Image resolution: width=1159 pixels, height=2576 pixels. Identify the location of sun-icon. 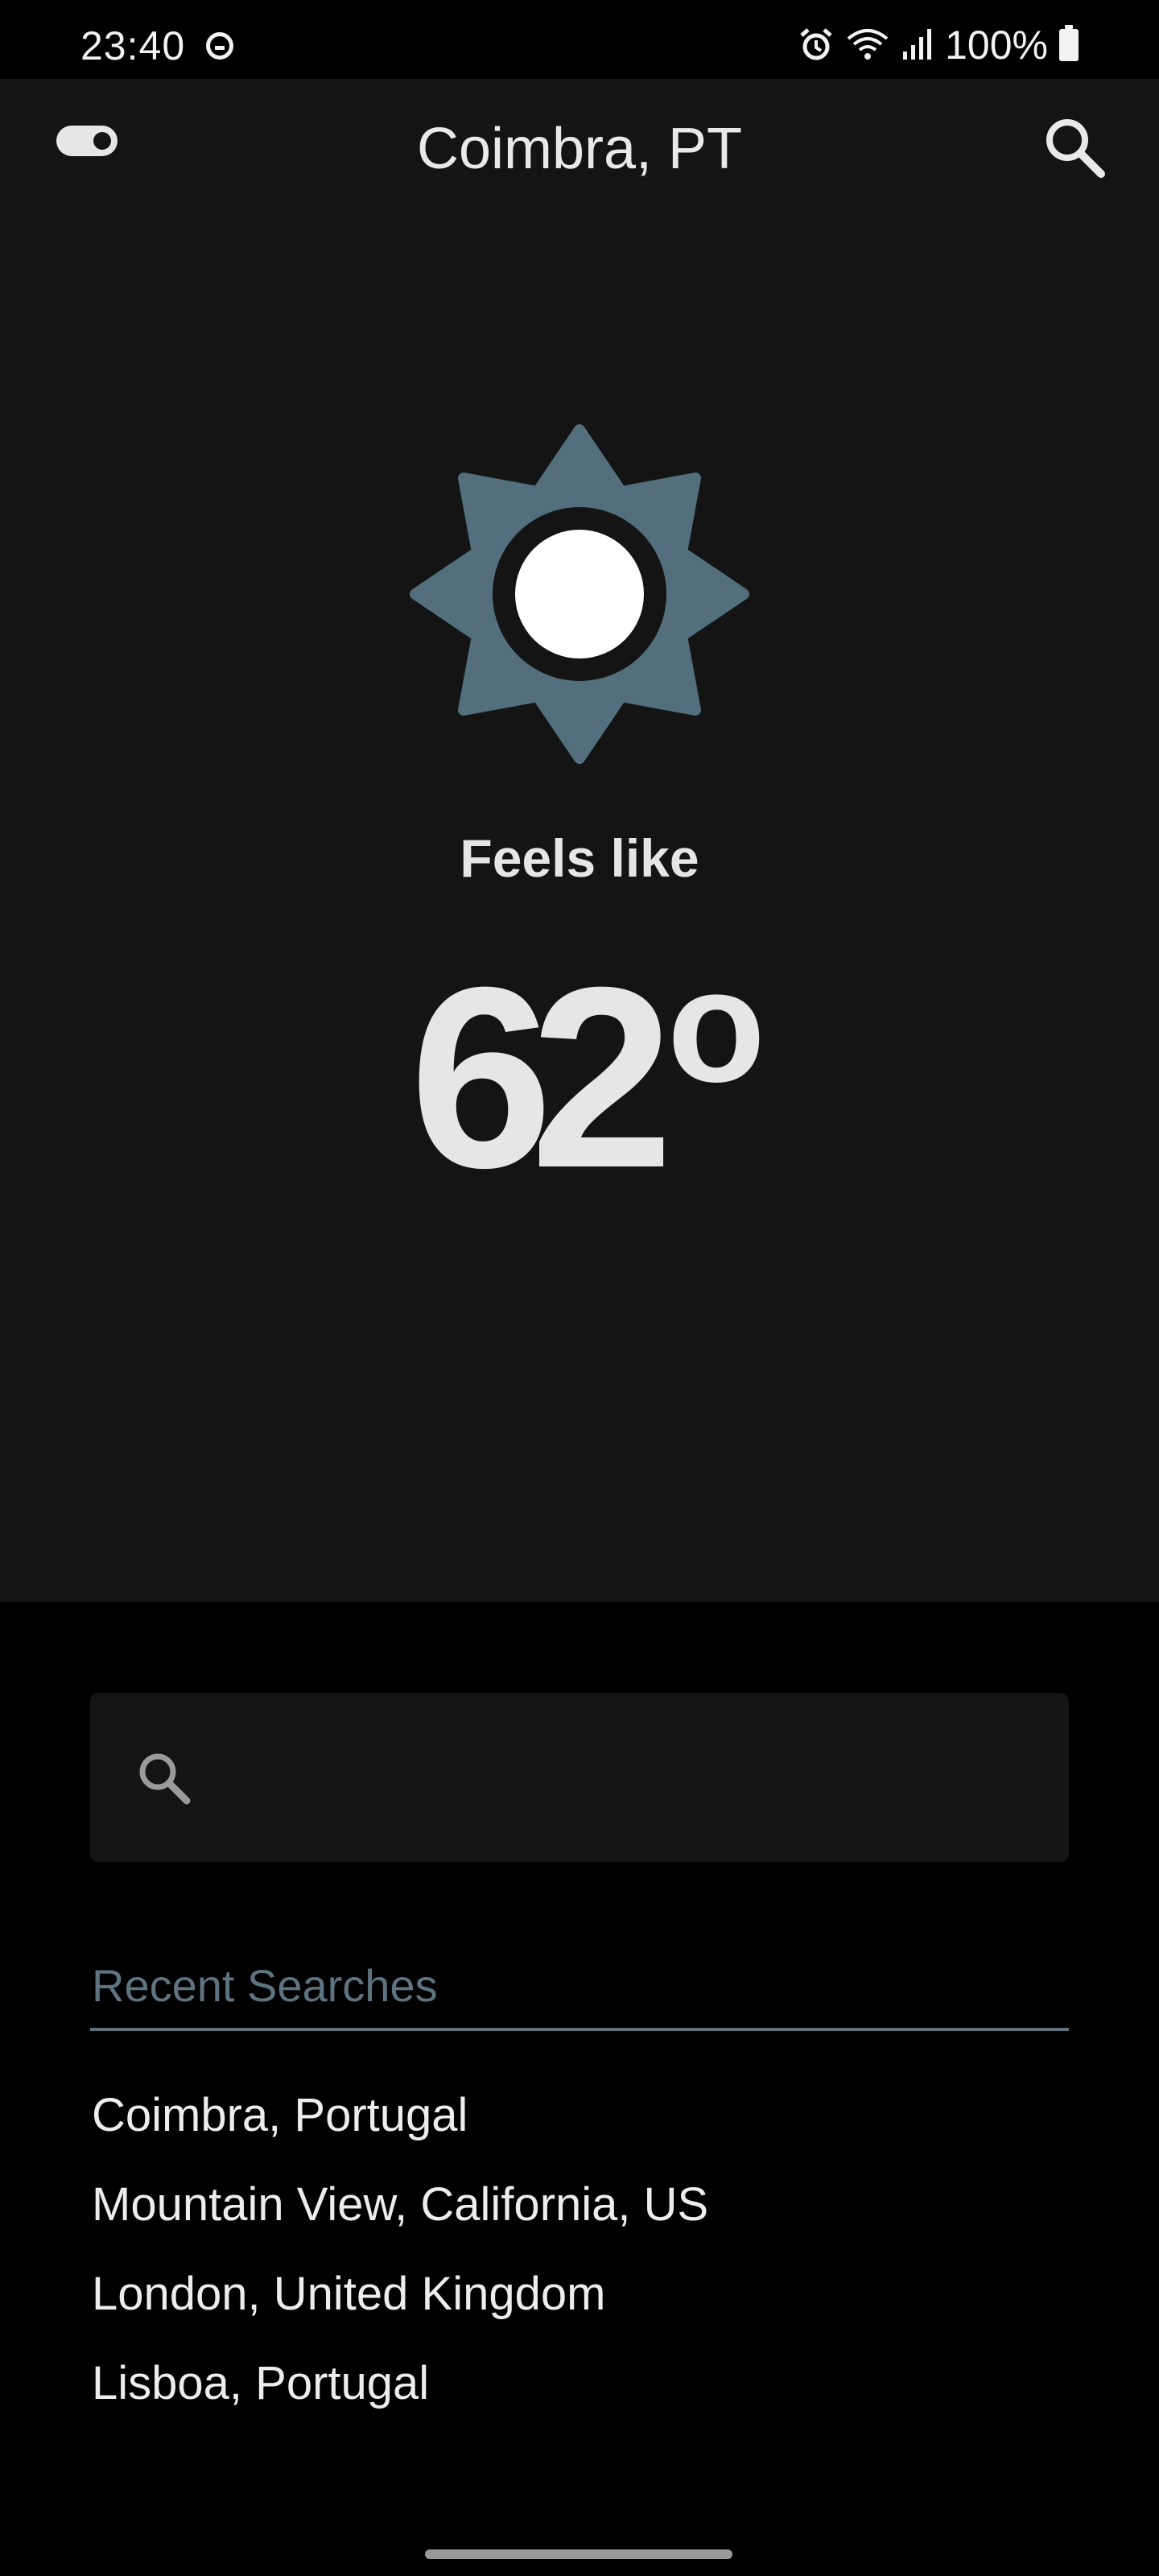
(579, 594).